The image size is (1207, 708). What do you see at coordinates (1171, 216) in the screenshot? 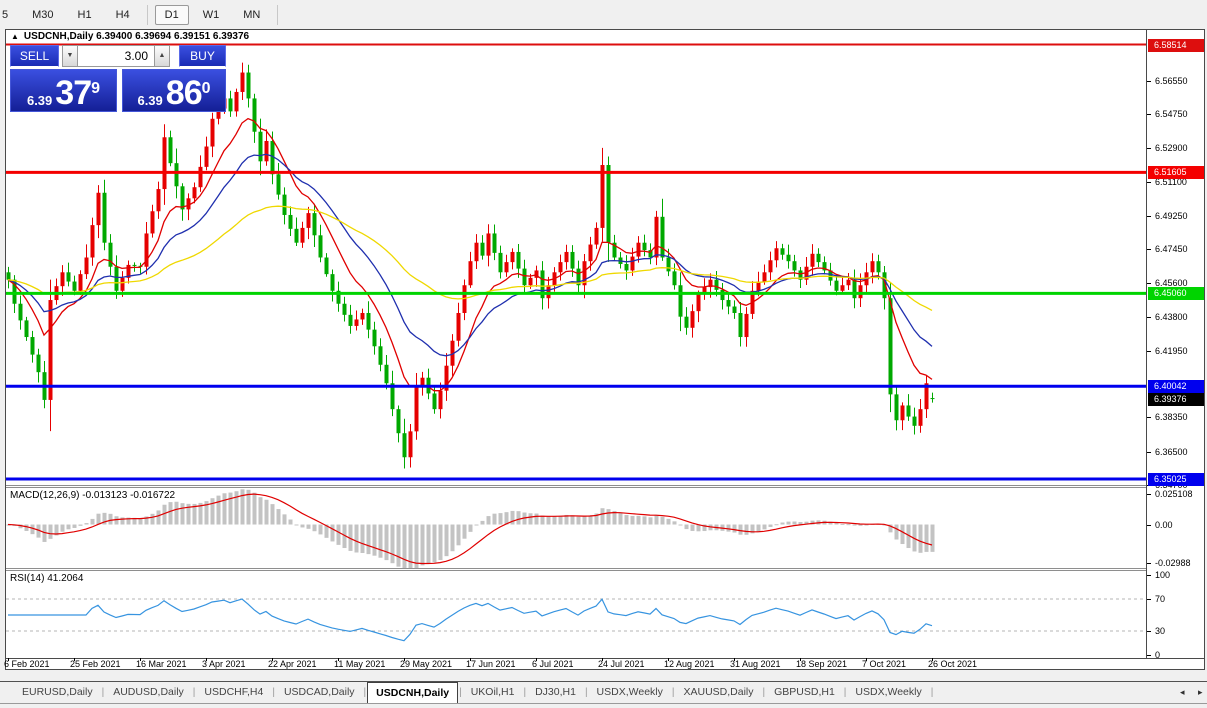
I see `price-tick-label: 6.49250` at bounding box center [1171, 216].